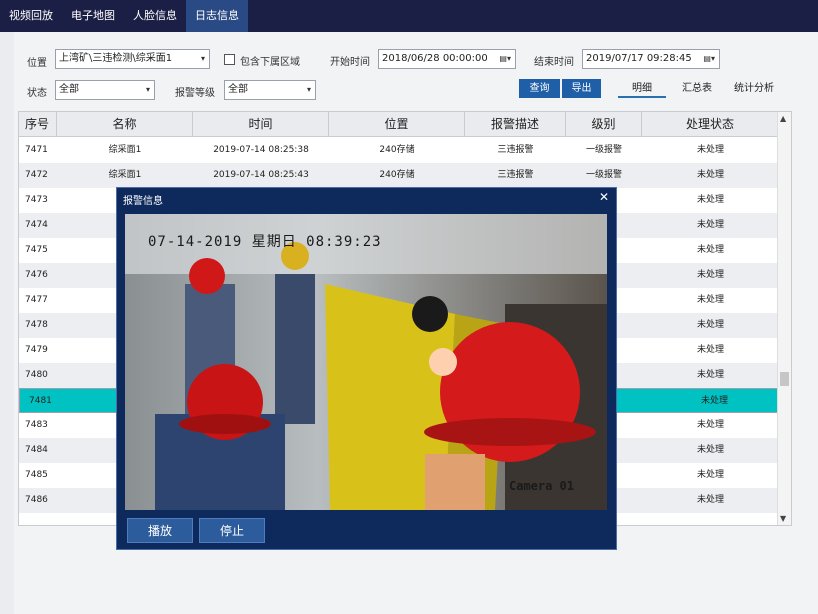 Image resolution: width=818 pixels, height=614 pixels. I want to click on cell-id: 7478, so click(36, 325).